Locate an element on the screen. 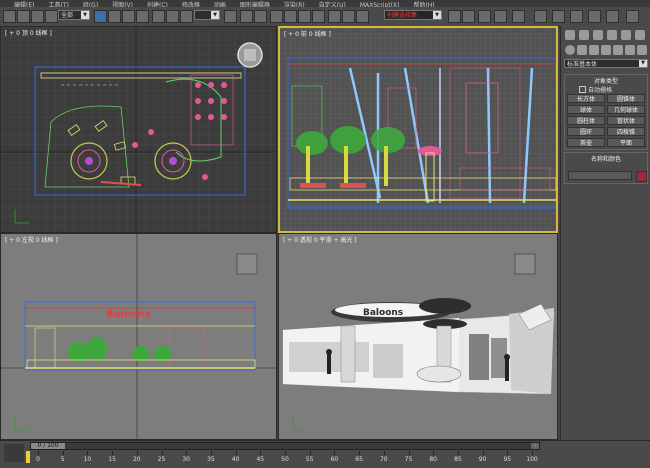 The width and height of the screenshot is (650, 468). angle-snap-icon is located at coordinates (290, 16).